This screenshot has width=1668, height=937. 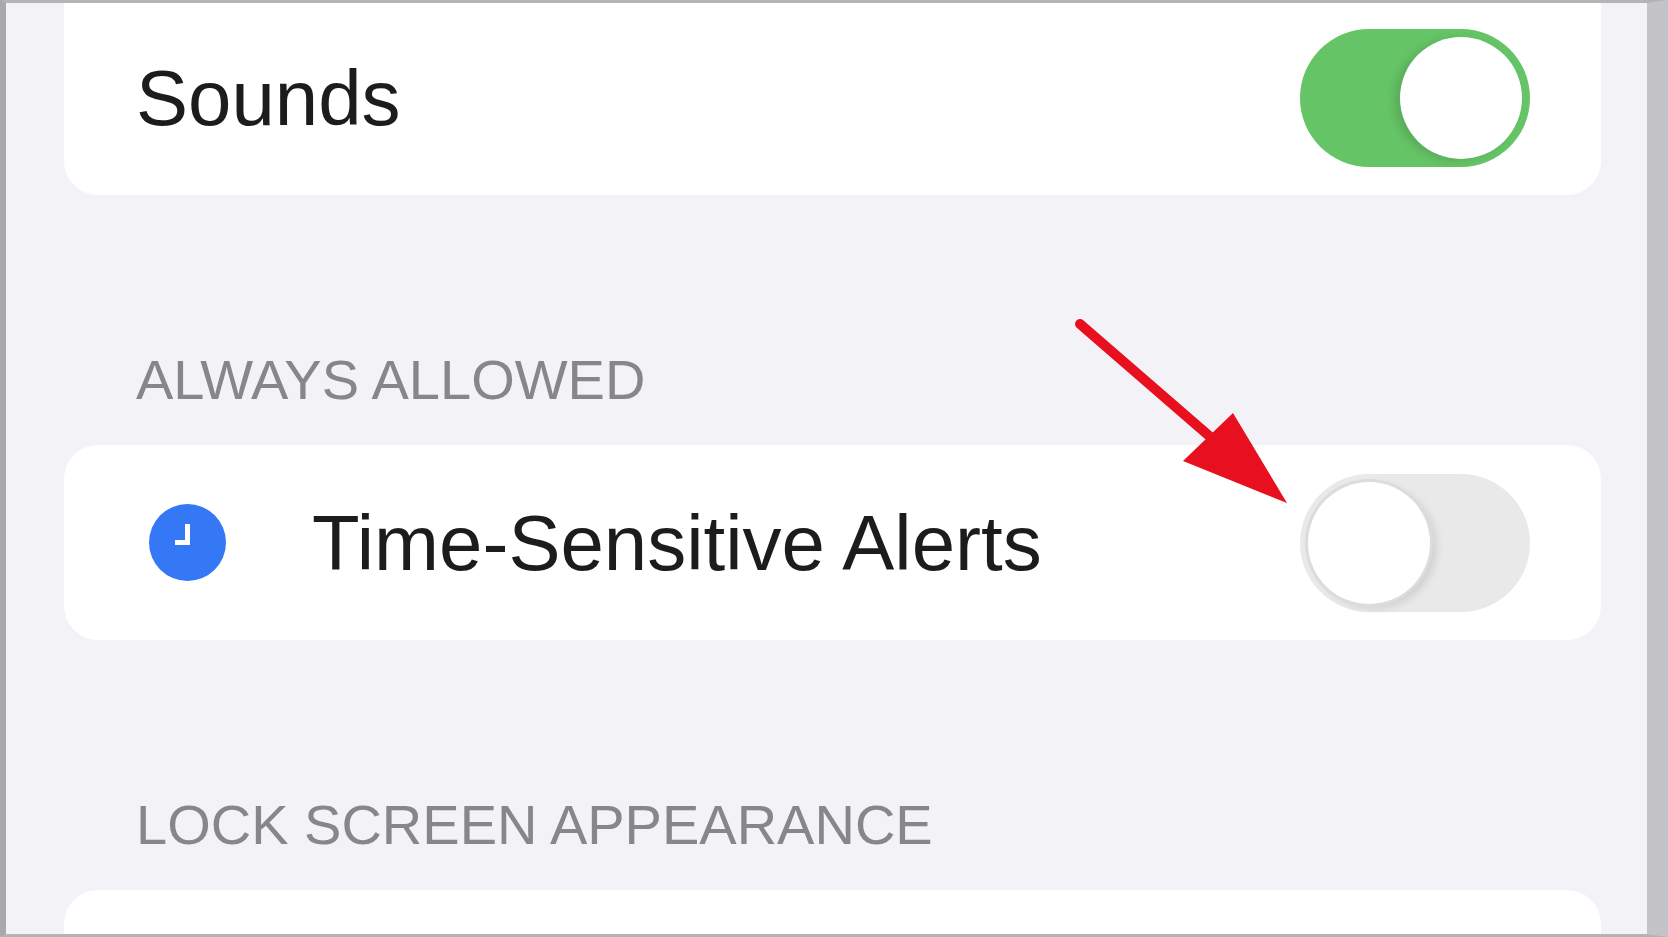 What do you see at coordinates (391, 380) in the screenshot?
I see `section-header: ALWAYS ALLOWED` at bounding box center [391, 380].